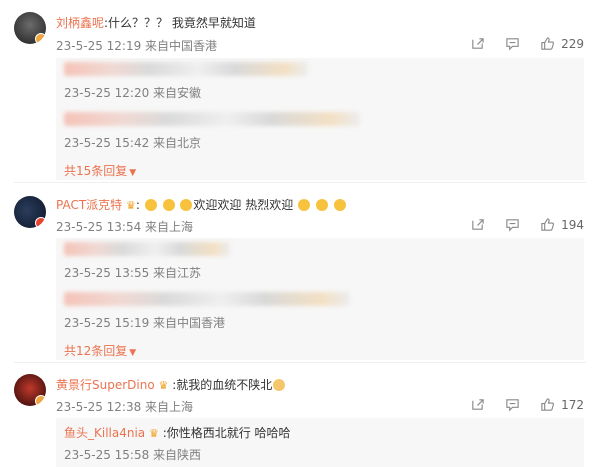  Describe the element at coordinates (145, 323) in the screenshot. I see `reply-meta: 23-5-25 15:19 来自中国香港` at that location.